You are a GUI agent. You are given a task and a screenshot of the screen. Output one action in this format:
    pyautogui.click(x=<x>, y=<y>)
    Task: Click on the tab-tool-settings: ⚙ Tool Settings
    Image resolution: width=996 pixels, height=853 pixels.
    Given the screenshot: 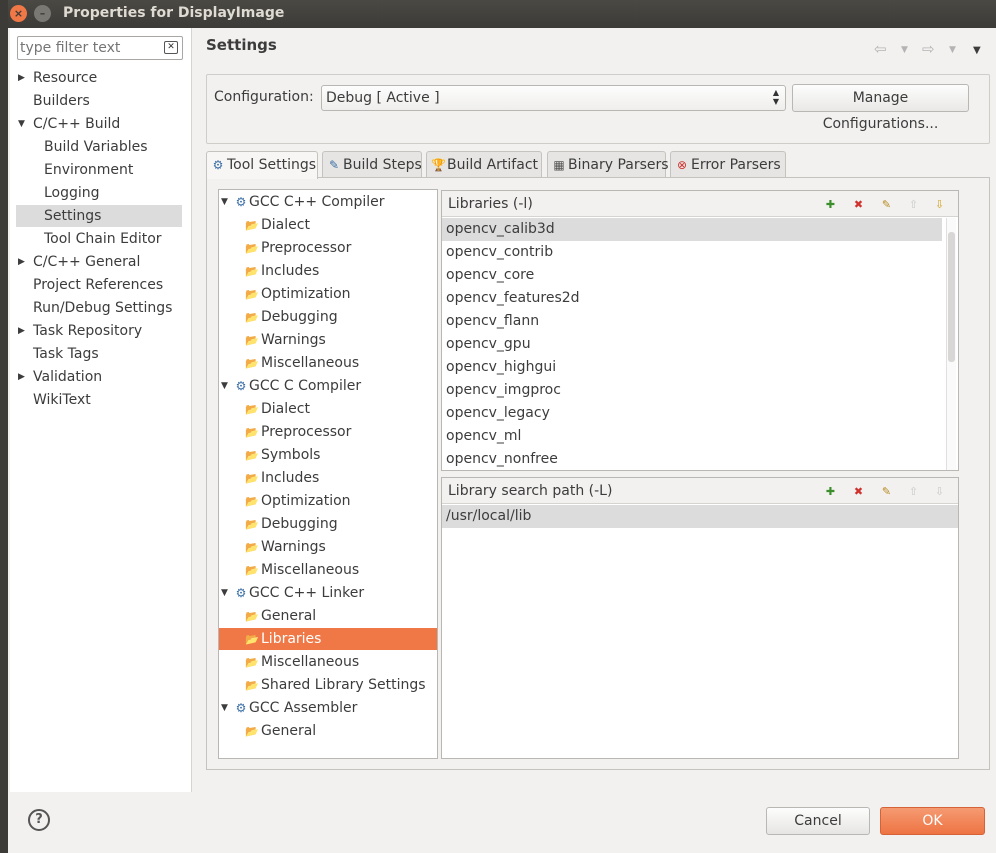 What is the action you would take?
    pyautogui.click(x=262, y=165)
    